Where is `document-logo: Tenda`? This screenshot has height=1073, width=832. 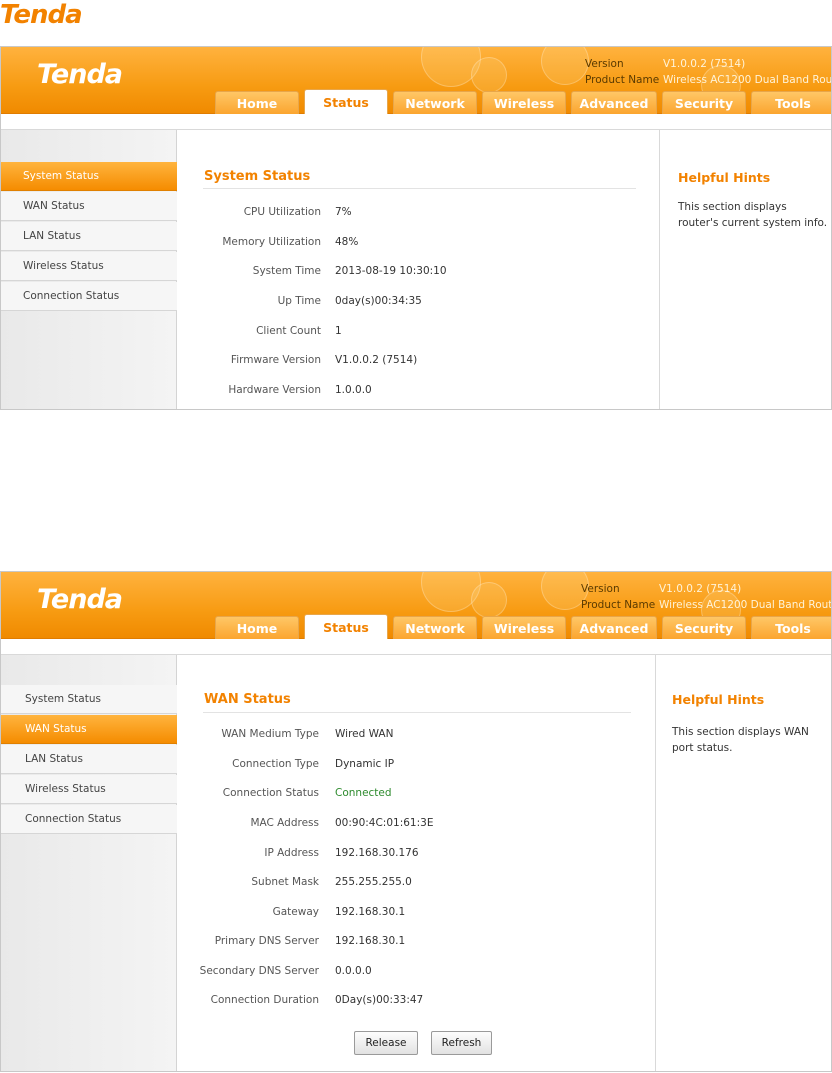 document-logo: Tenda is located at coordinates (41, 15).